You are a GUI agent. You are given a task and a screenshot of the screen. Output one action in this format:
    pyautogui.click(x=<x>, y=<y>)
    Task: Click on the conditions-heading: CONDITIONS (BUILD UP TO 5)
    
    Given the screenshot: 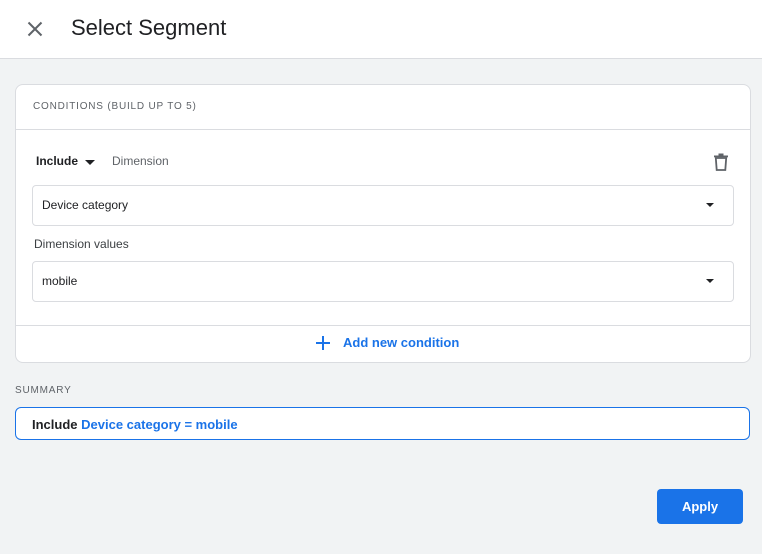 What is the action you would take?
    pyautogui.click(x=115, y=106)
    